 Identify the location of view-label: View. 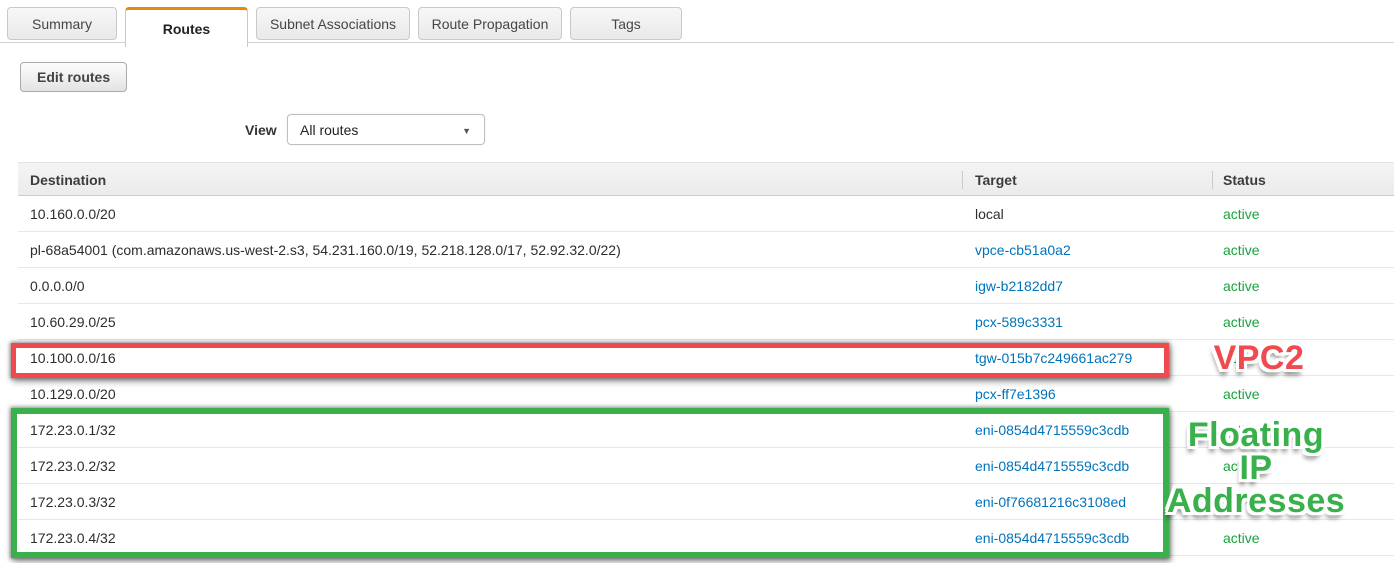
(261, 130).